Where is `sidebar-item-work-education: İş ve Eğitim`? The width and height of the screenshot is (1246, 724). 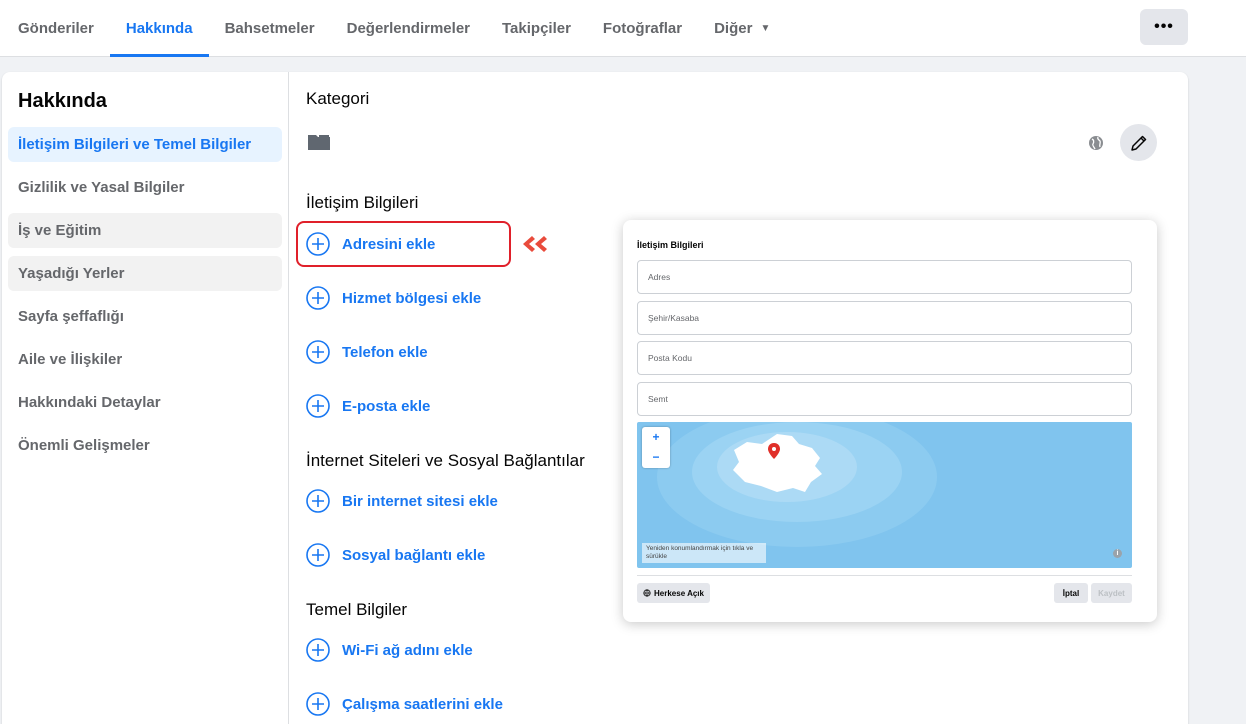
sidebar-item-work-education: İş ve Eğitim is located at coordinates (145, 230).